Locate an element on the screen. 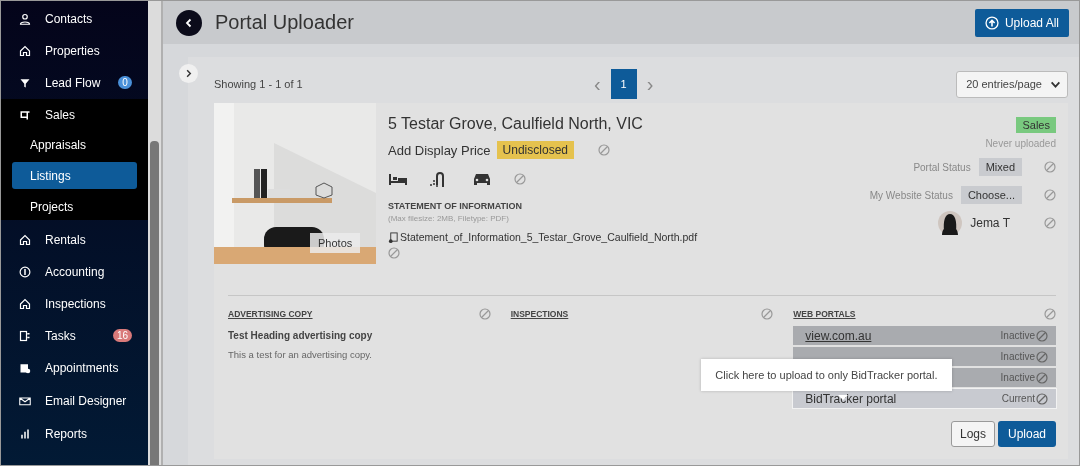 Image resolution: width=1080 pixels, height=466 pixels. person-icon is located at coordinates (25, 19).